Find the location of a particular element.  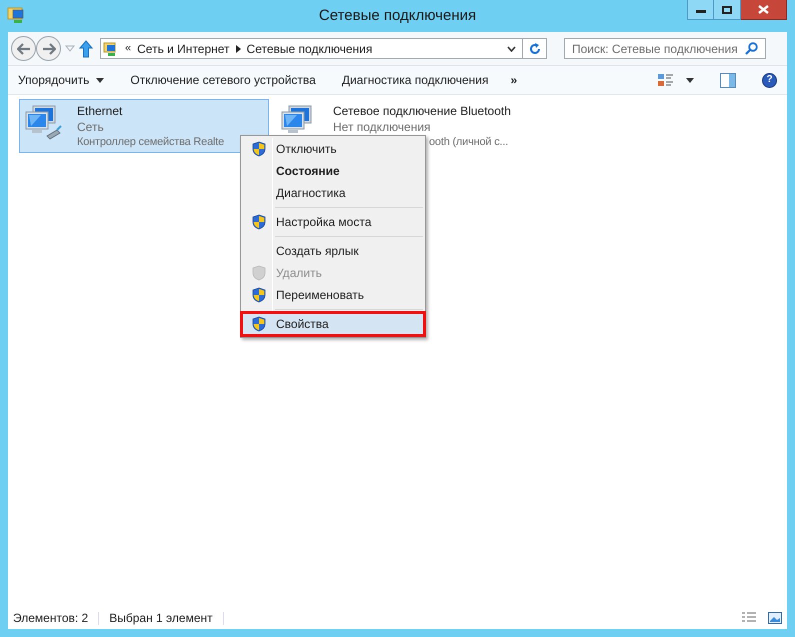

breadcrumb-arrow-icon is located at coordinates (238, 48).